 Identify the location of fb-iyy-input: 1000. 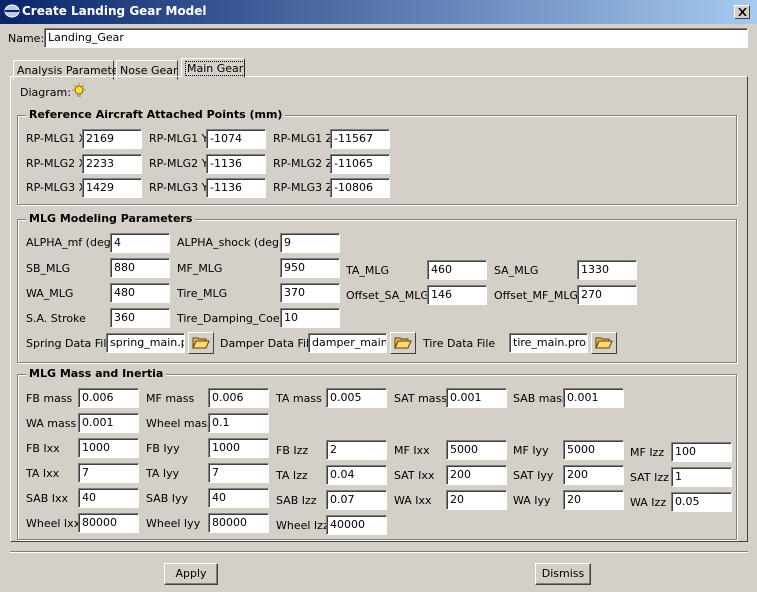
(238, 448).